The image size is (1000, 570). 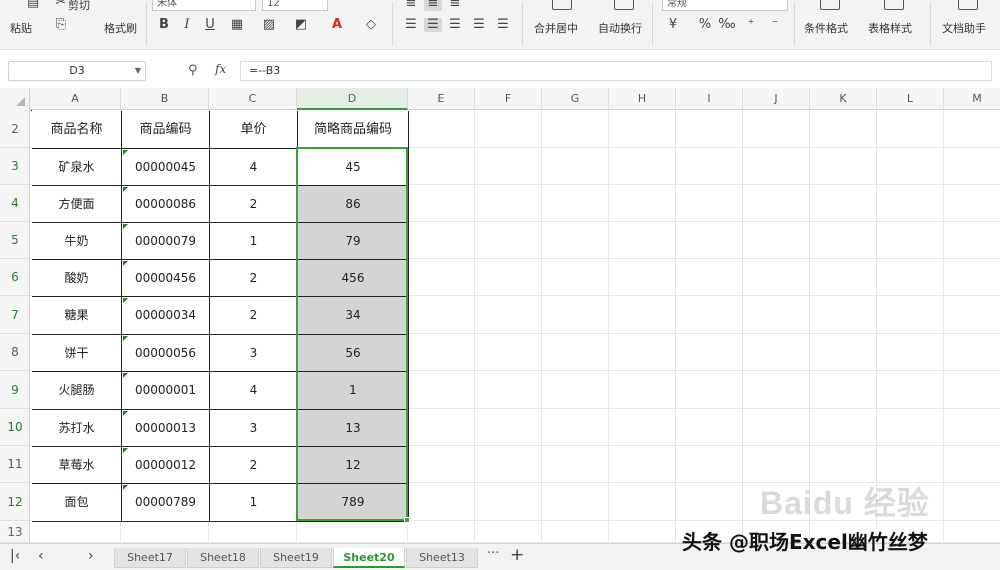 I want to click on merge-center-icon, so click(x=562, y=5).